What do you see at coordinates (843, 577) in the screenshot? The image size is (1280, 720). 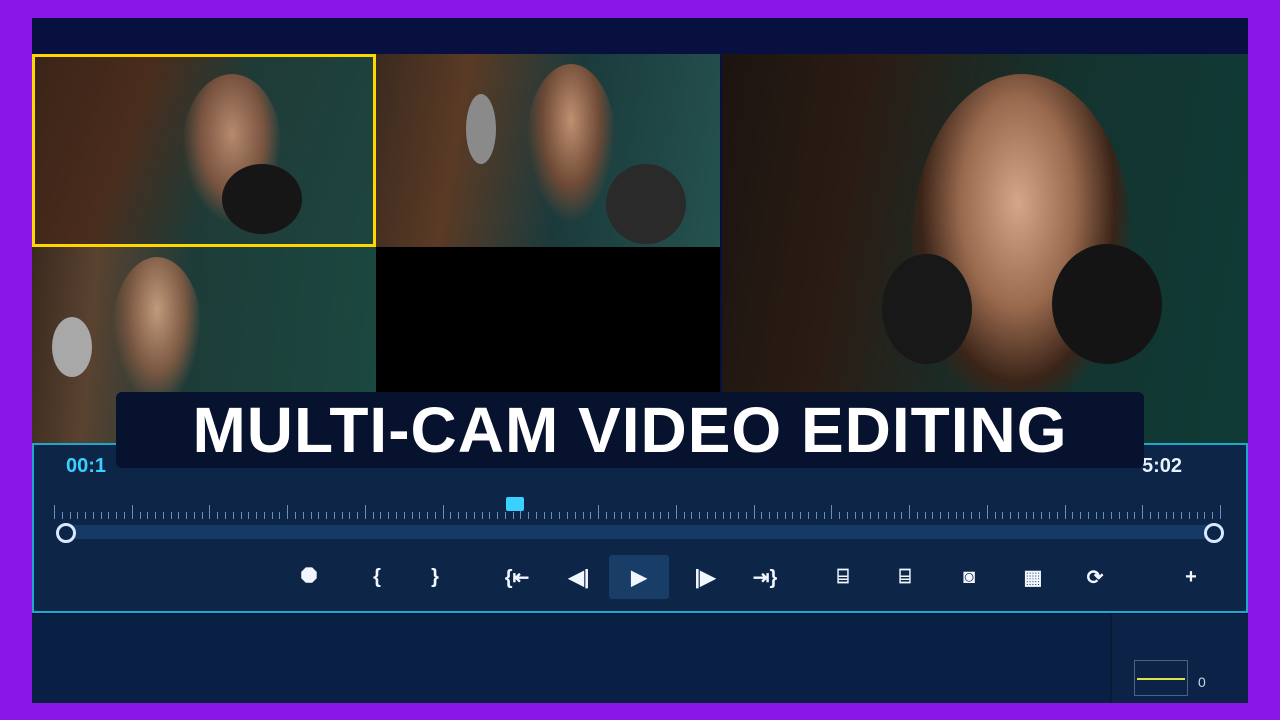 I see `multicam-button: ⌸` at bounding box center [843, 577].